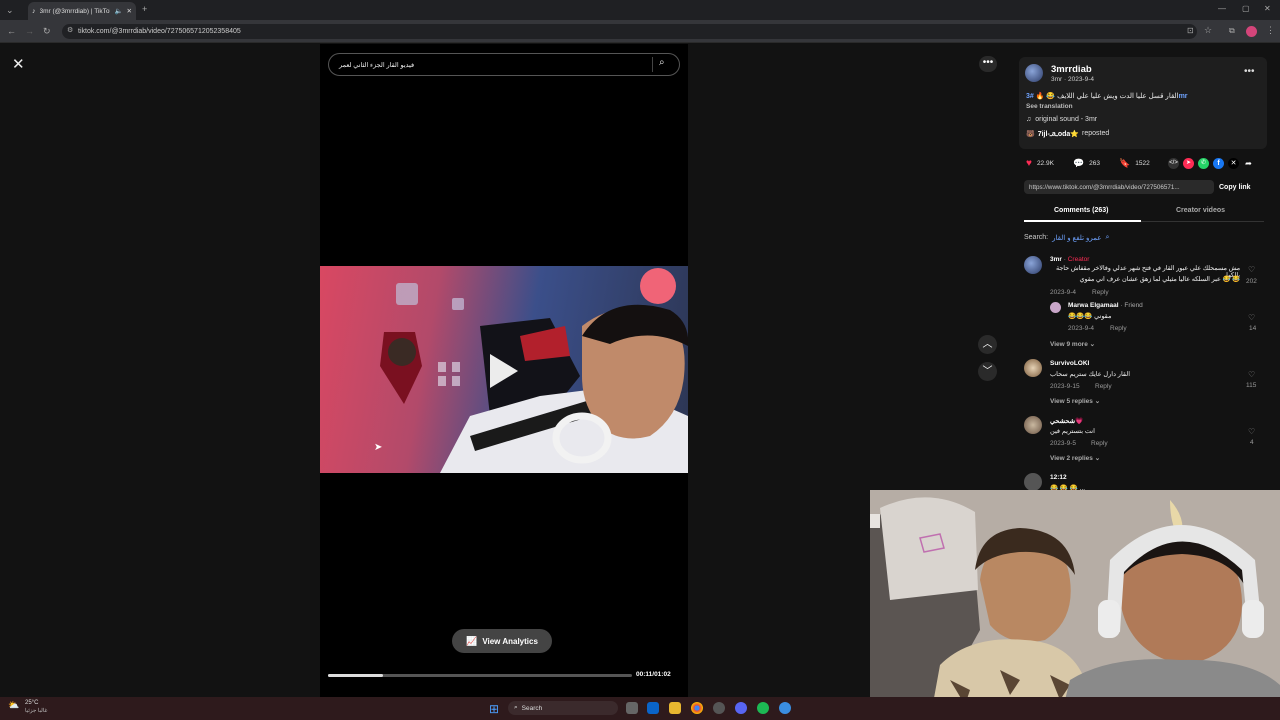 This screenshot has width=1280, height=720. I want to click on reply-user: Marwa Elgamaal, so click(1093, 305).